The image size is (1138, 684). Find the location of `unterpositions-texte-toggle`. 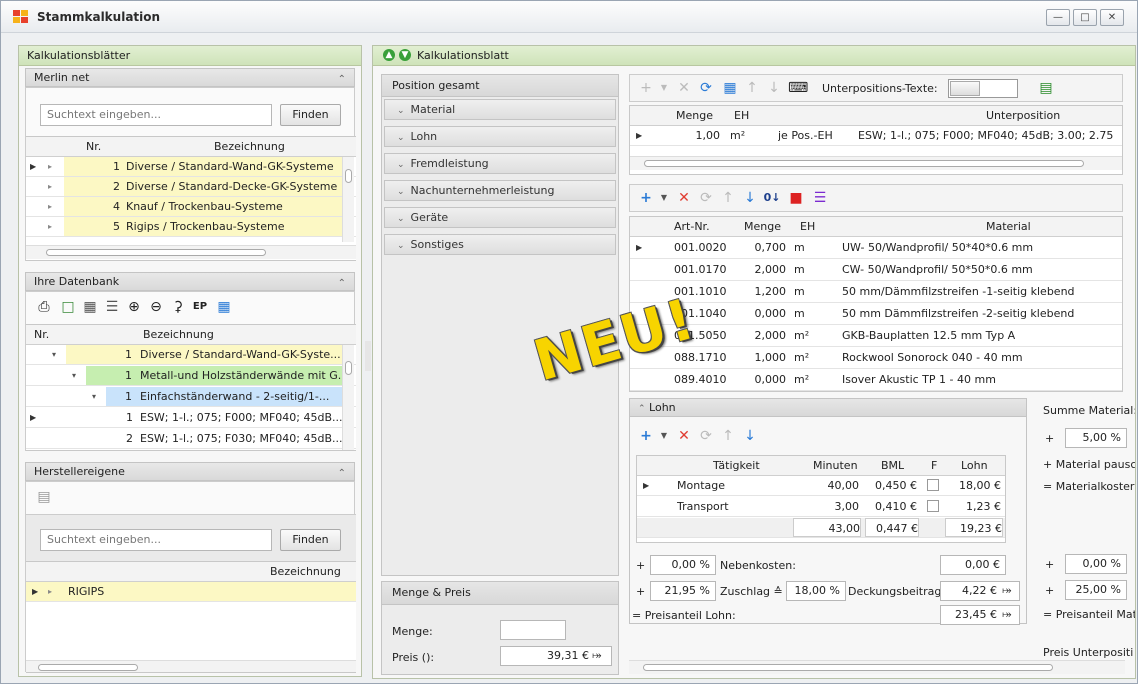

unterpositions-texte-toggle is located at coordinates (983, 88).